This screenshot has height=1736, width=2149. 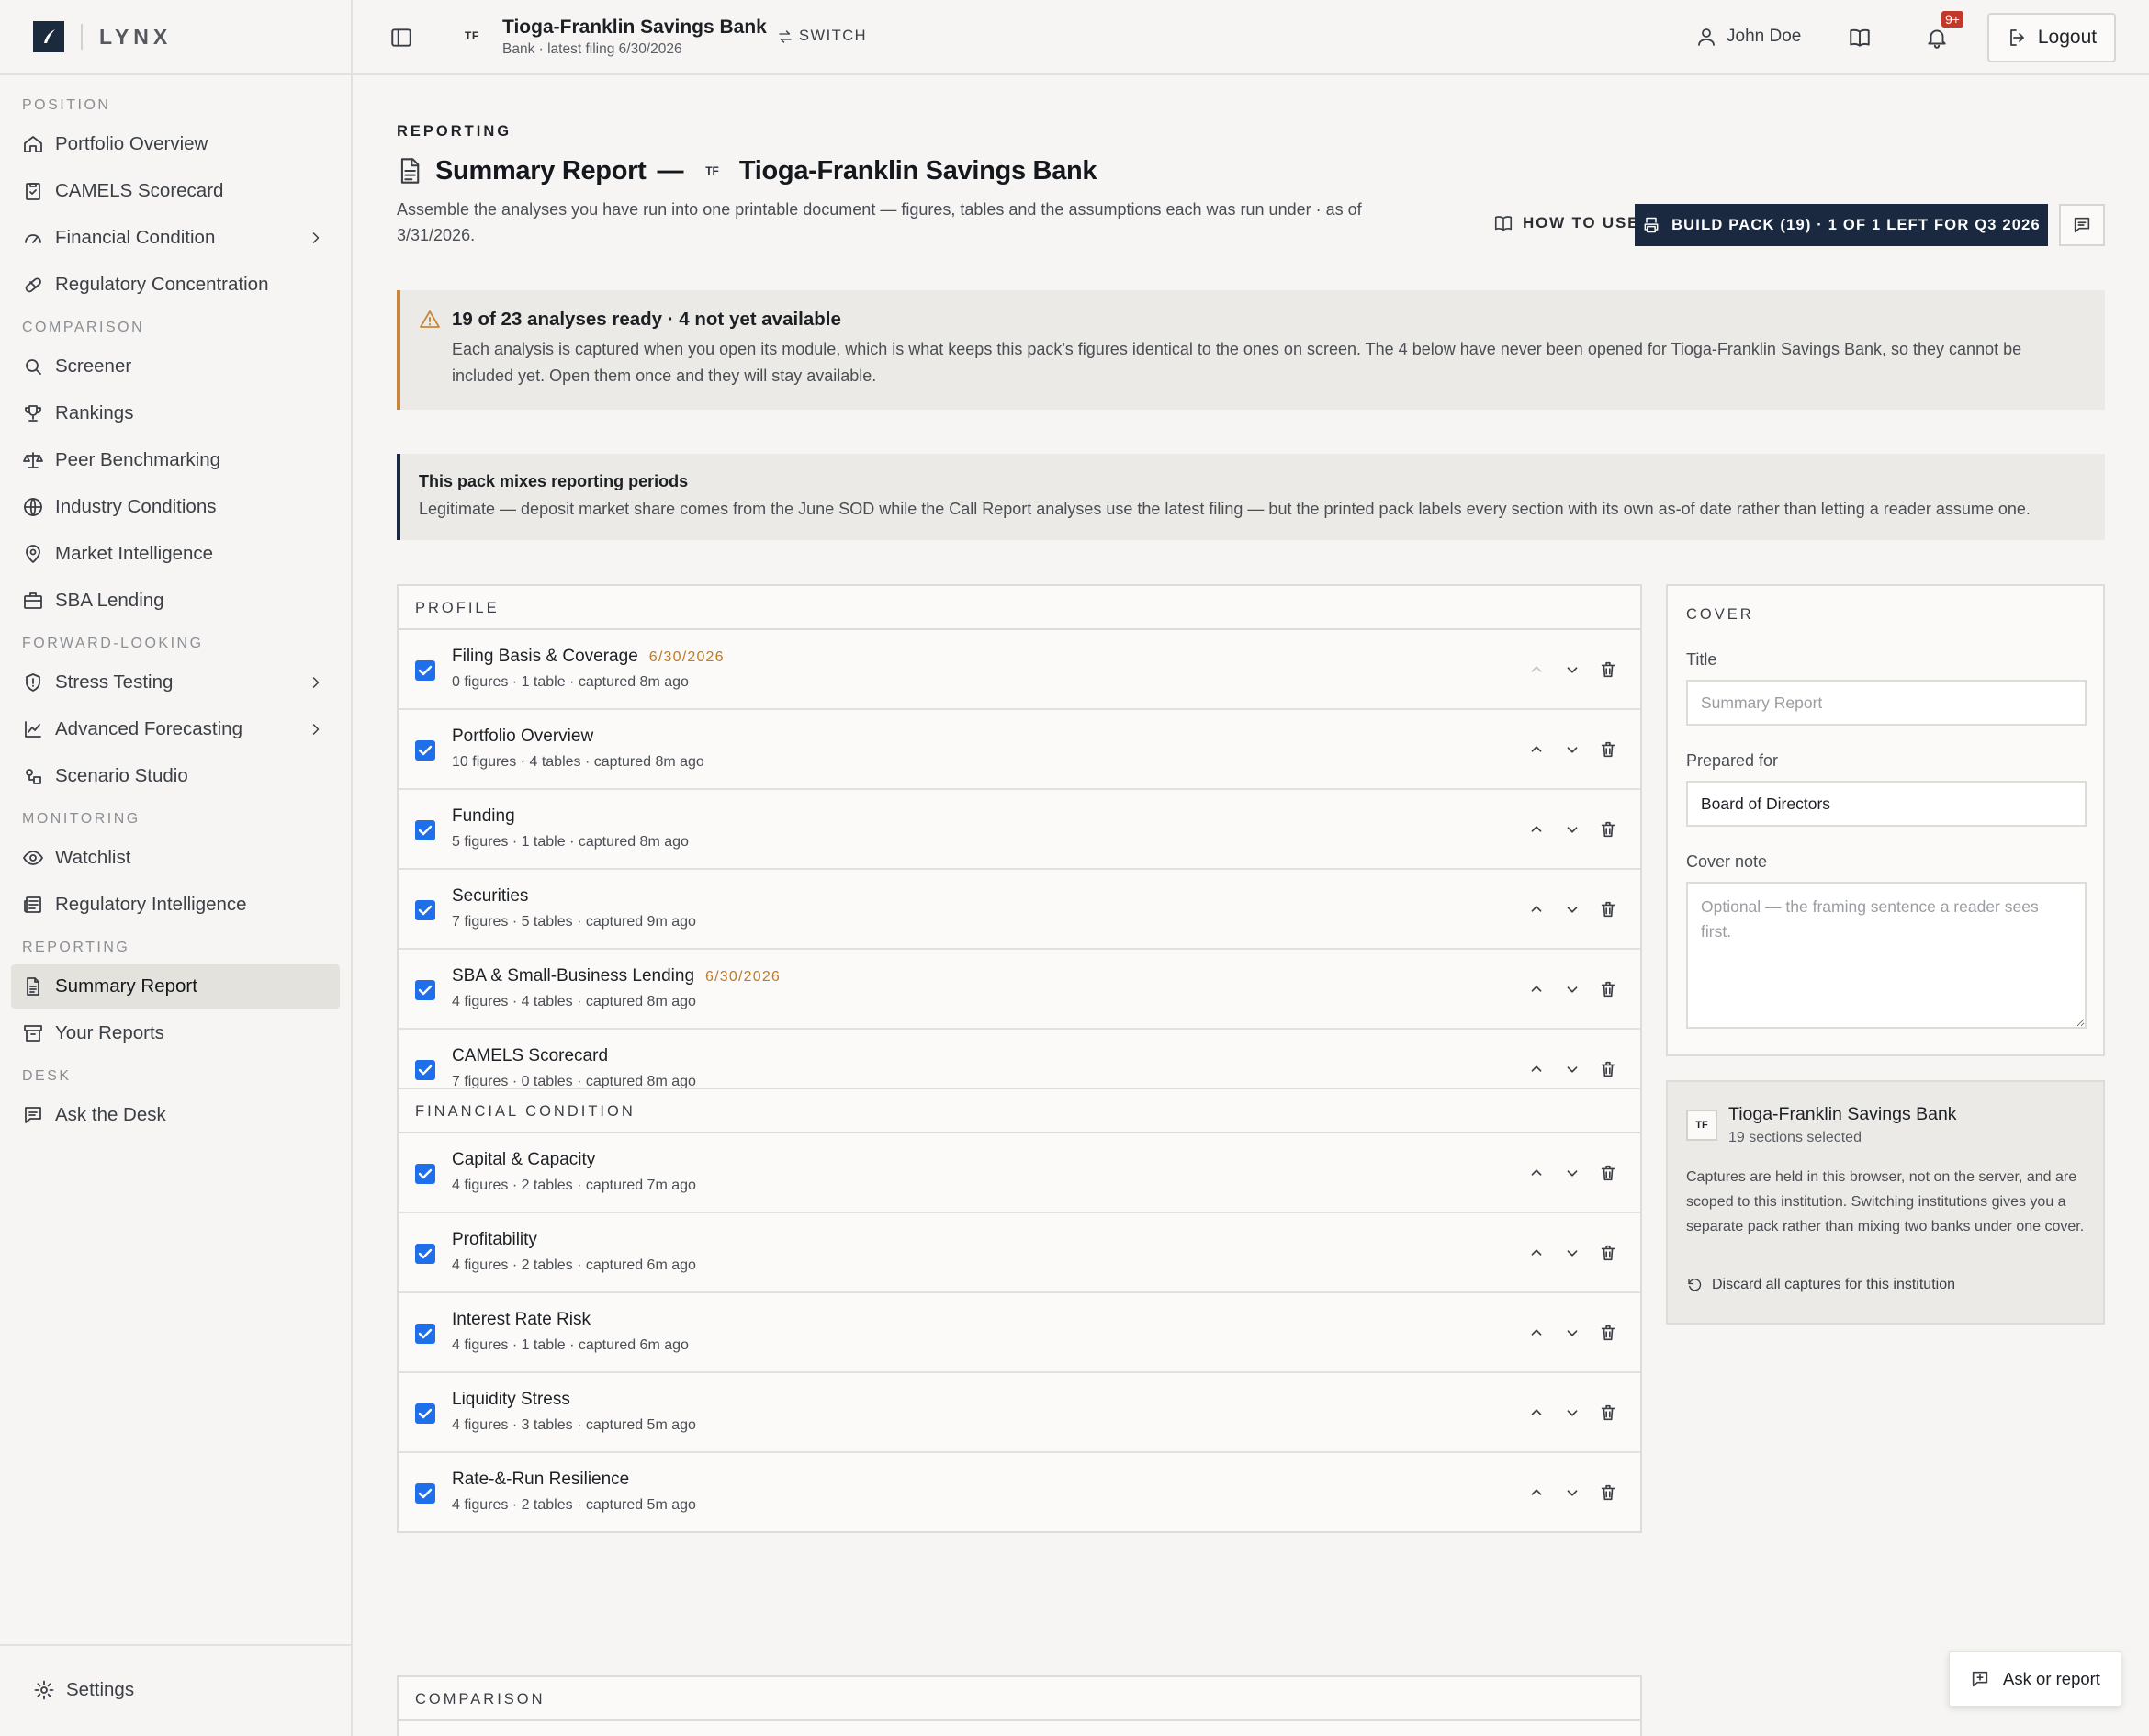 I want to click on bell-icon, so click(x=1937, y=38).